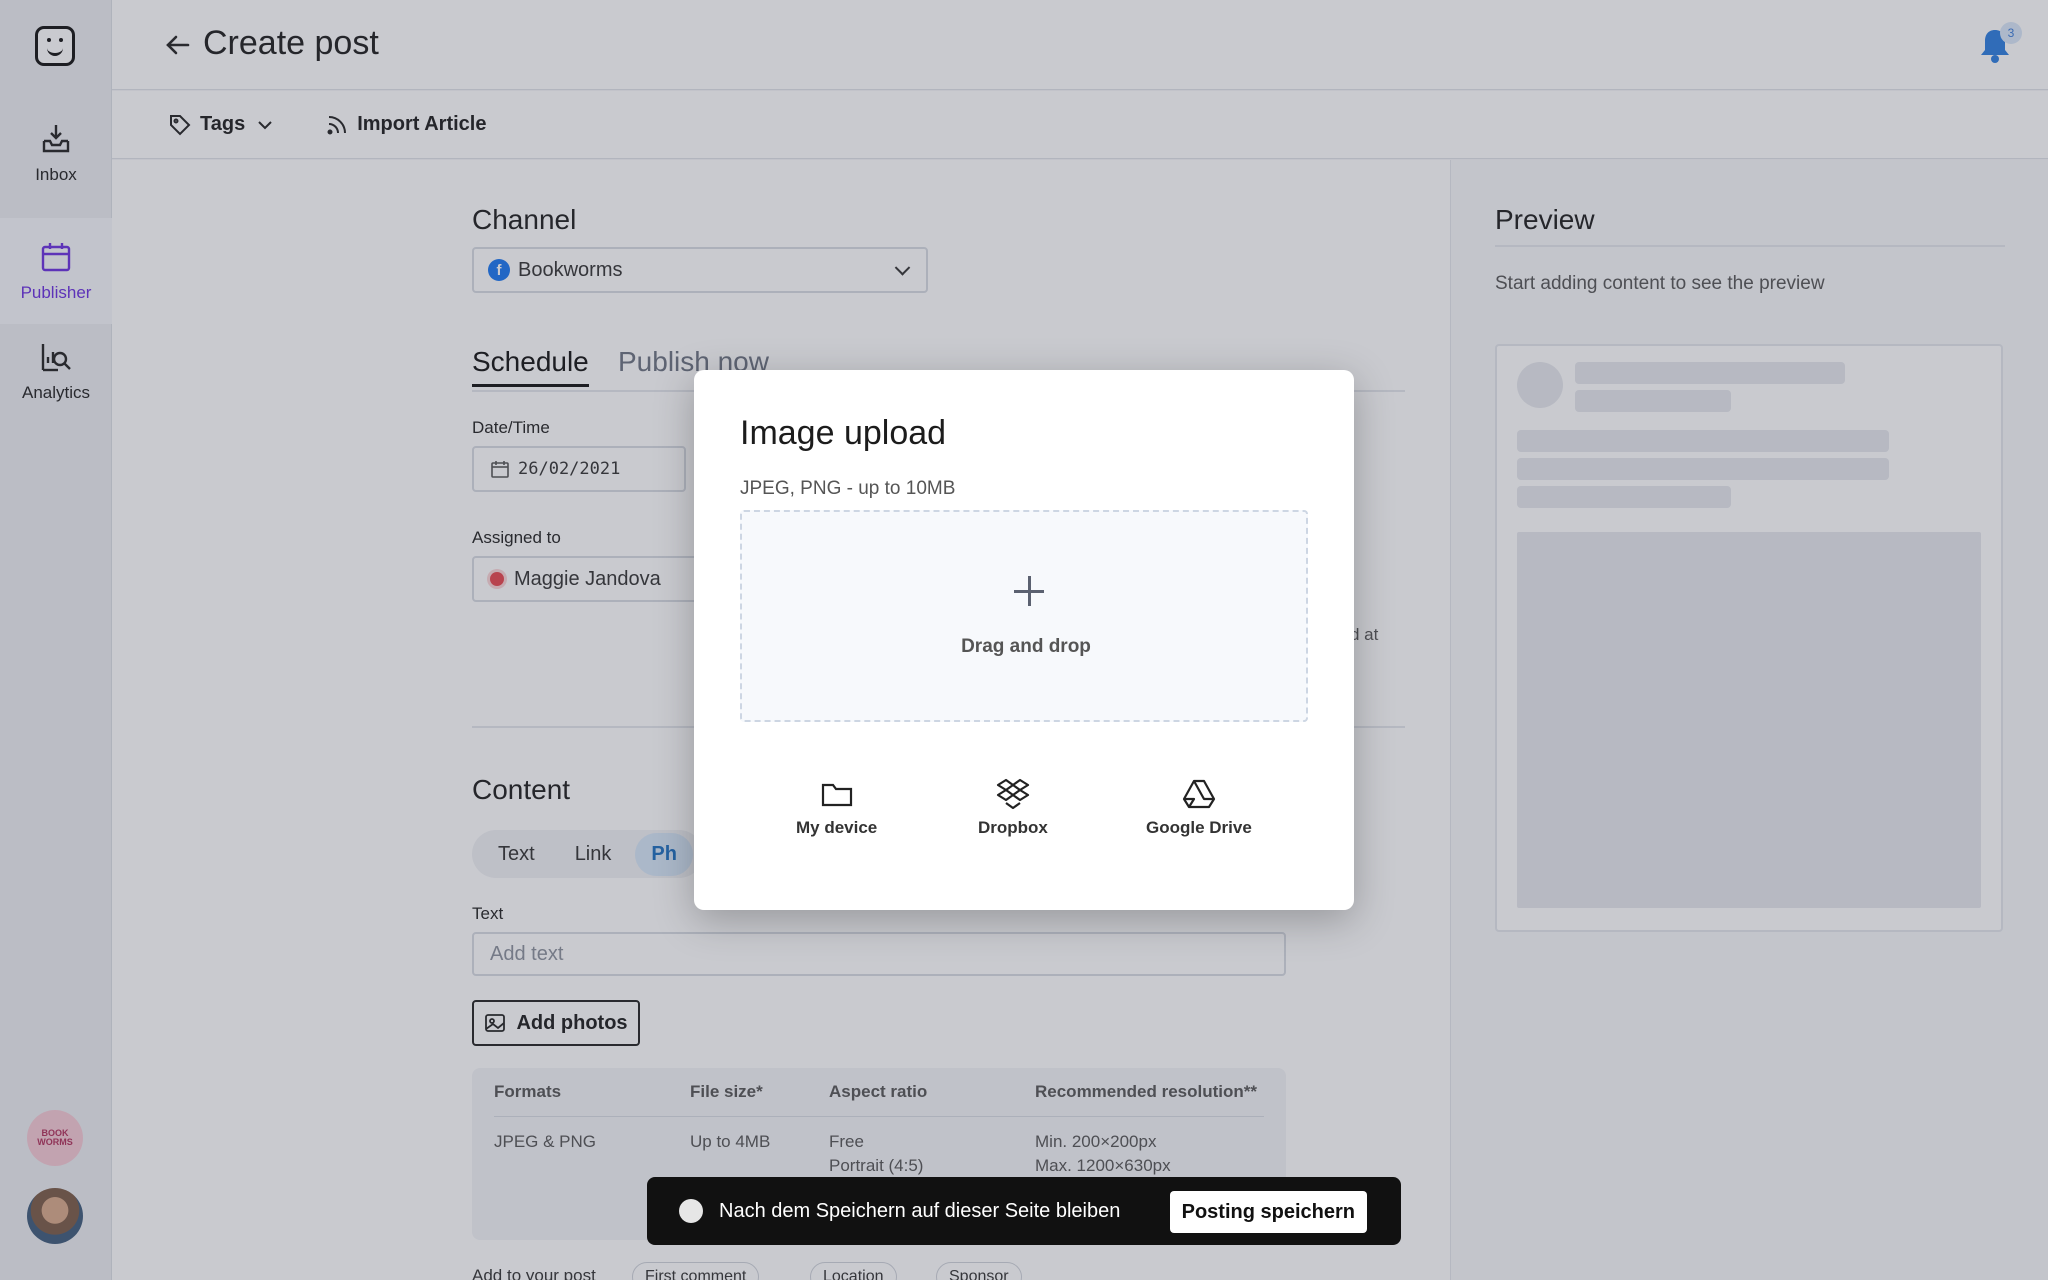 The height and width of the screenshot is (1280, 2048). Describe the element at coordinates (1268, 1212) in the screenshot. I see `save-post-button: Posting speichern` at that location.